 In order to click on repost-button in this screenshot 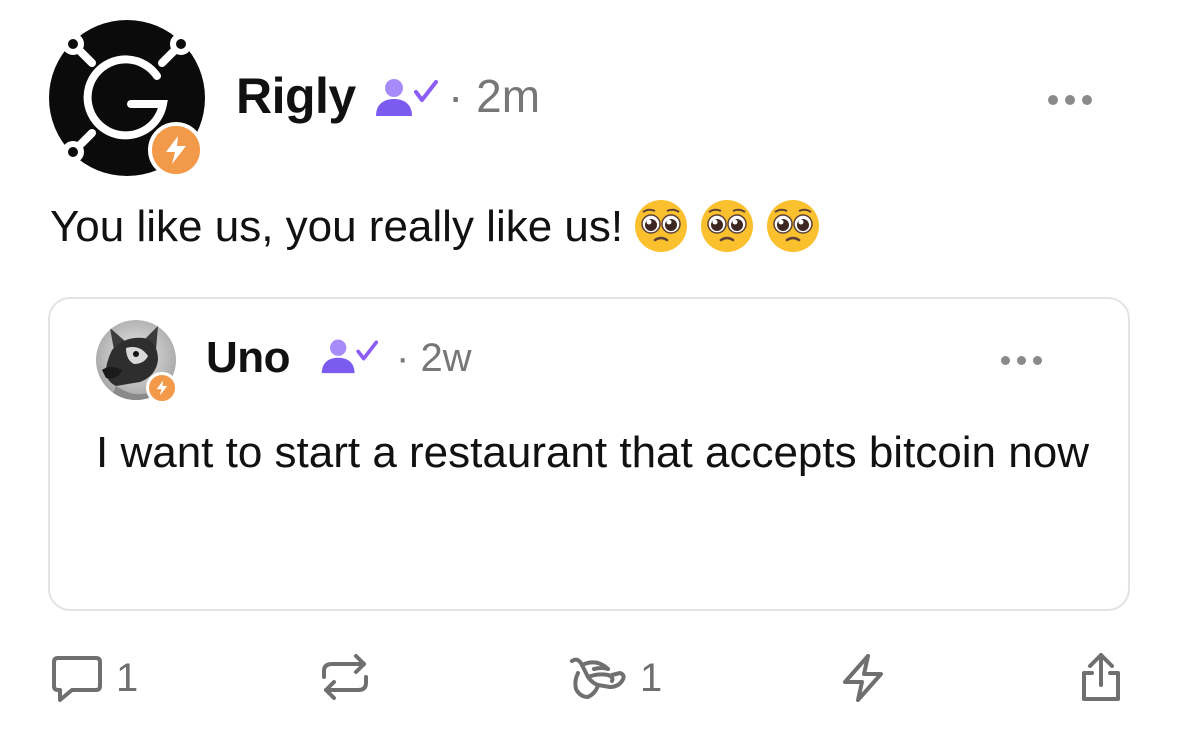, I will do `click(345, 677)`.